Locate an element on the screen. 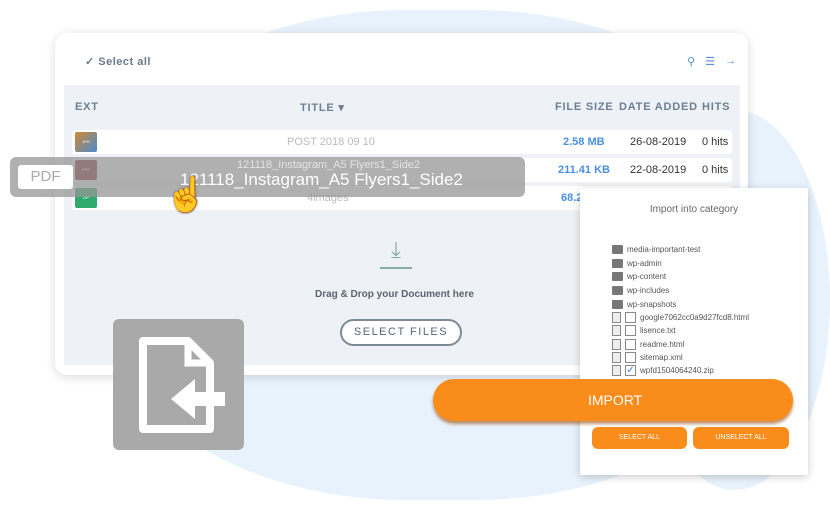 This screenshot has width=830, height=514. toolbar-icons: ⚲ ☰ → is located at coordinates (711, 61).